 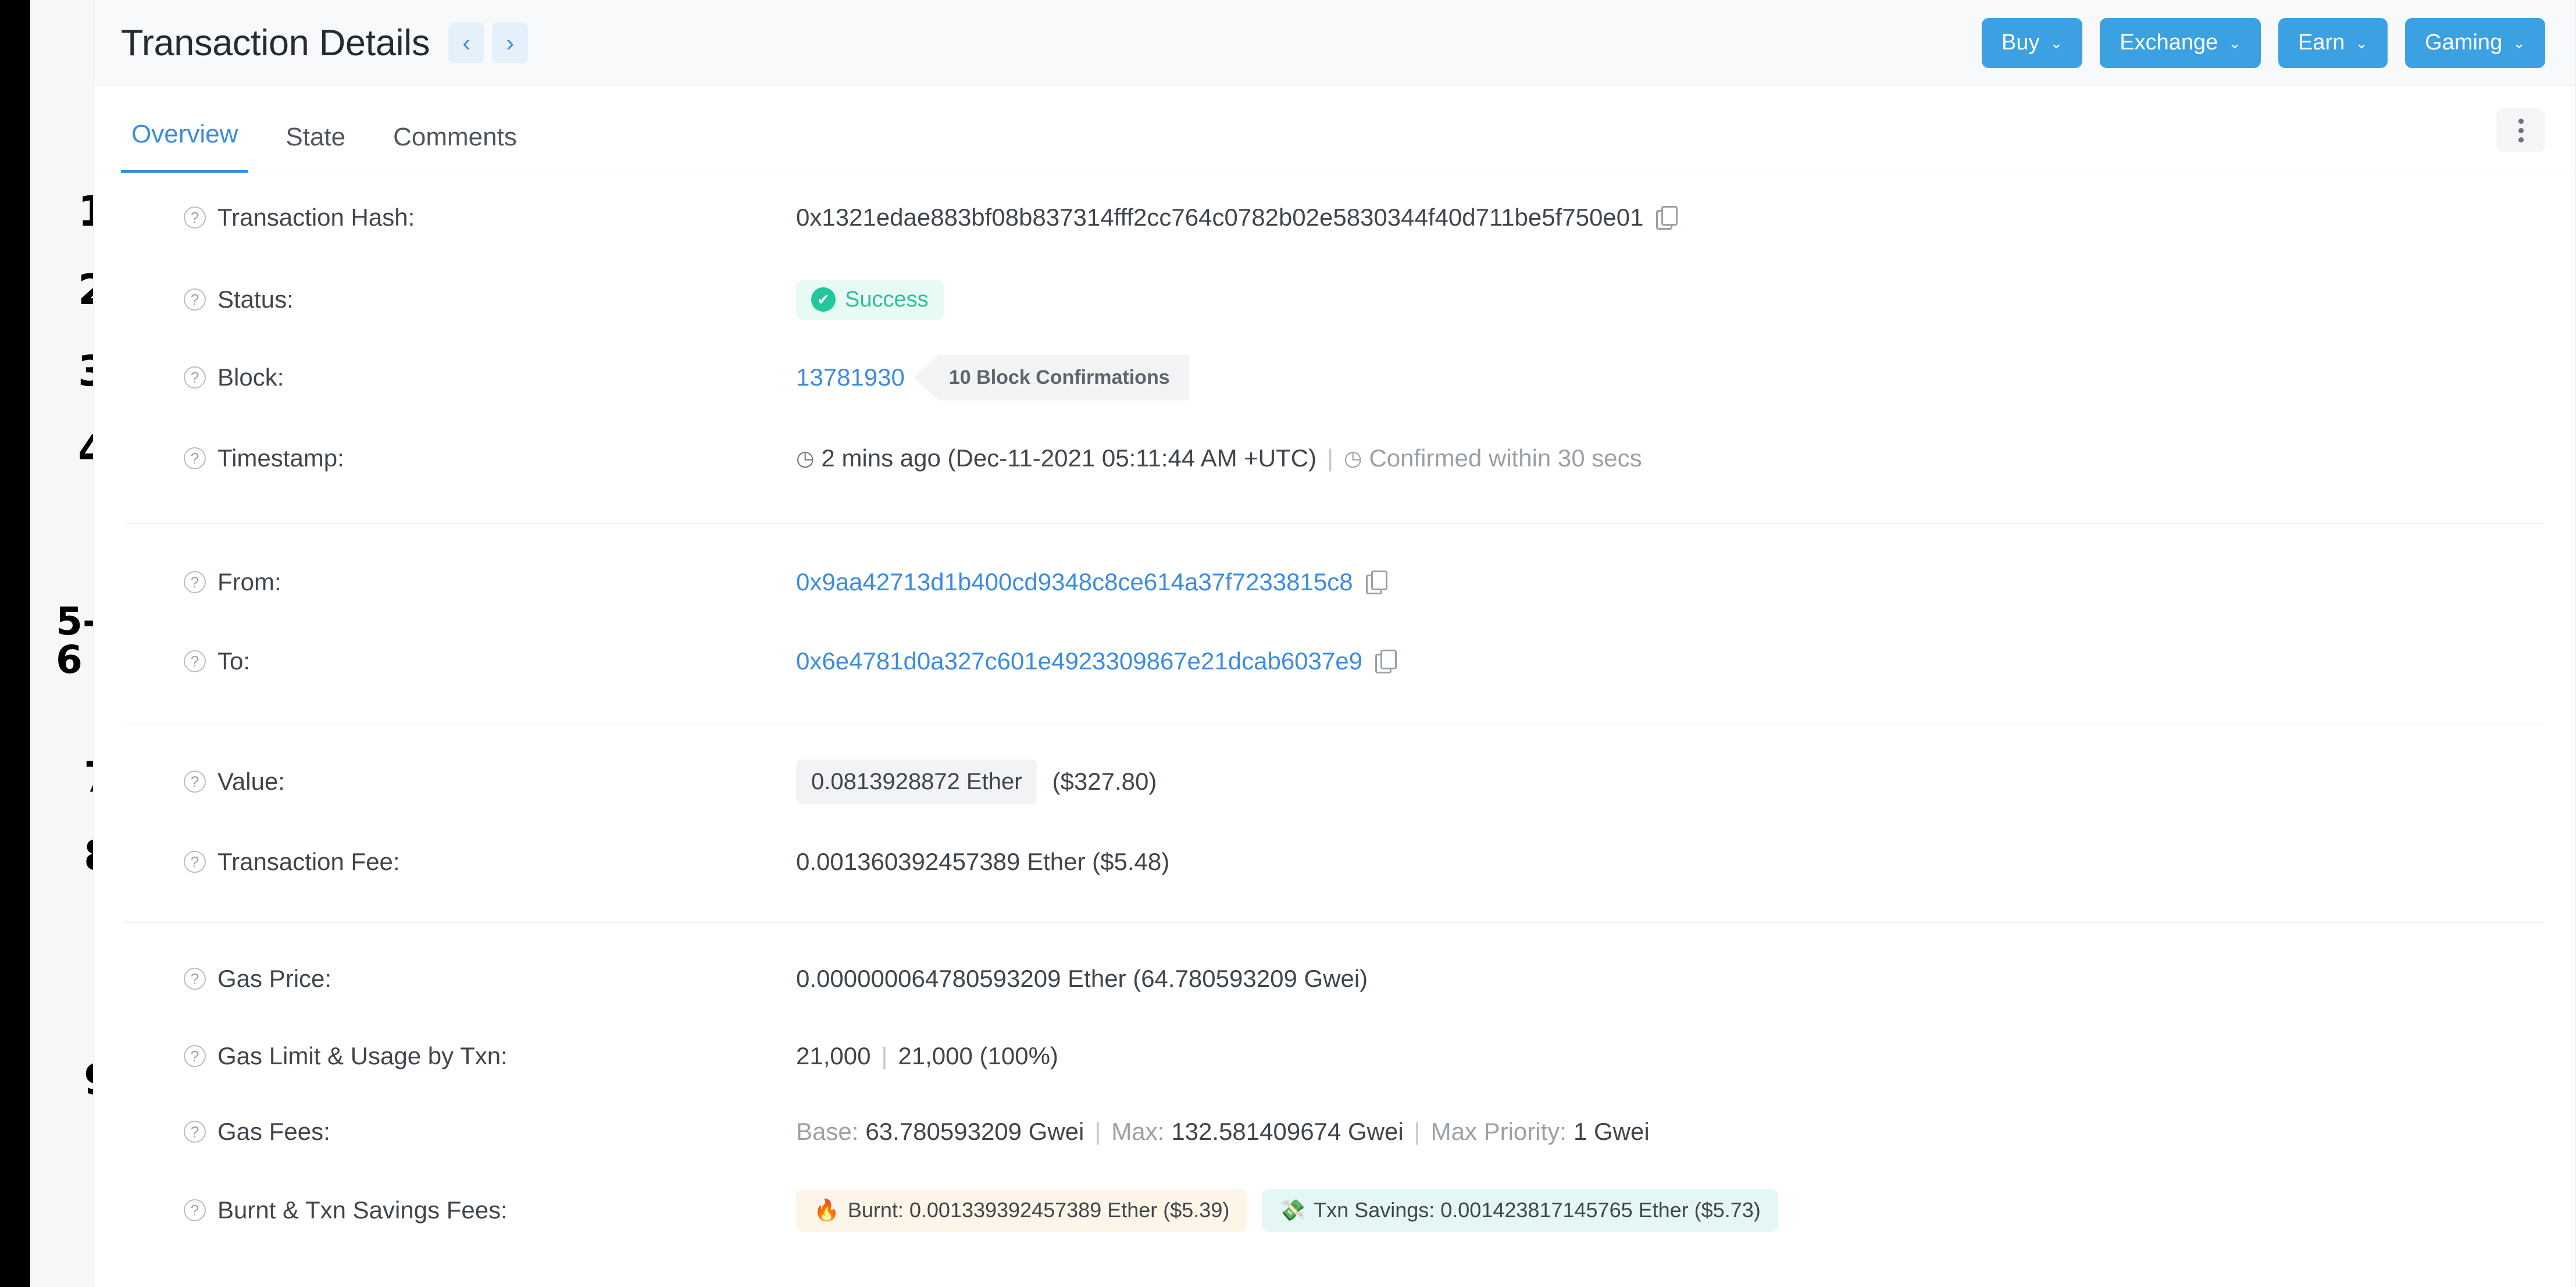 I want to click on buy-label: Buy, so click(x=2021, y=42).